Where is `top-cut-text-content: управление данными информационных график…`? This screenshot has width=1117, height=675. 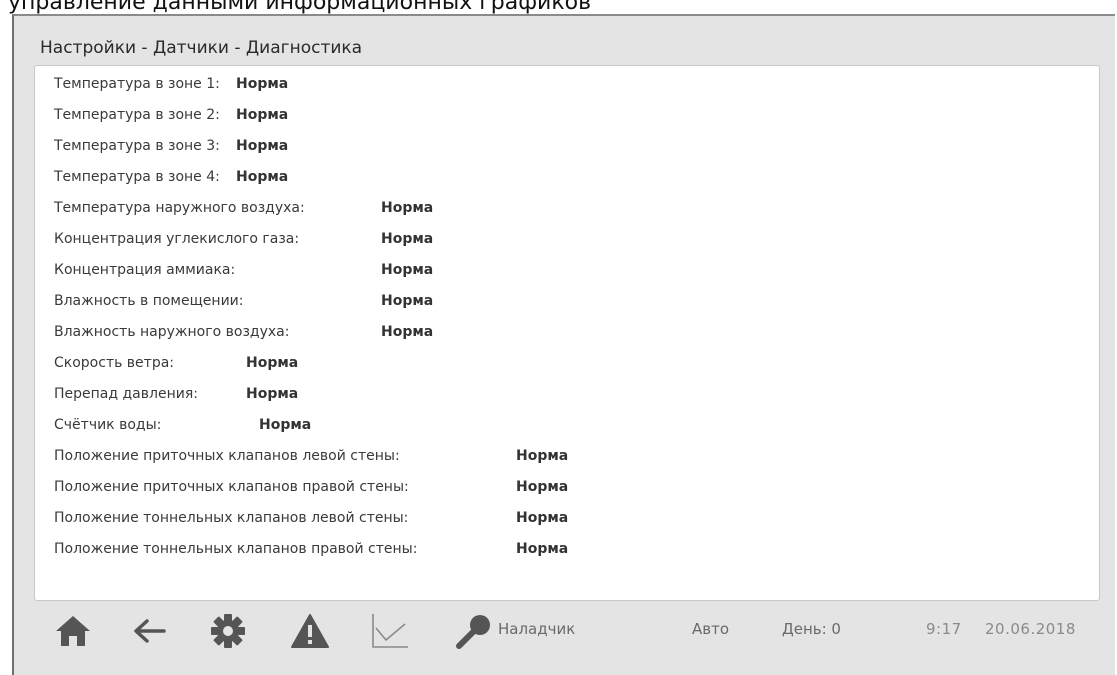 top-cut-text-content: управление данными информационных график… is located at coordinates (300, 7).